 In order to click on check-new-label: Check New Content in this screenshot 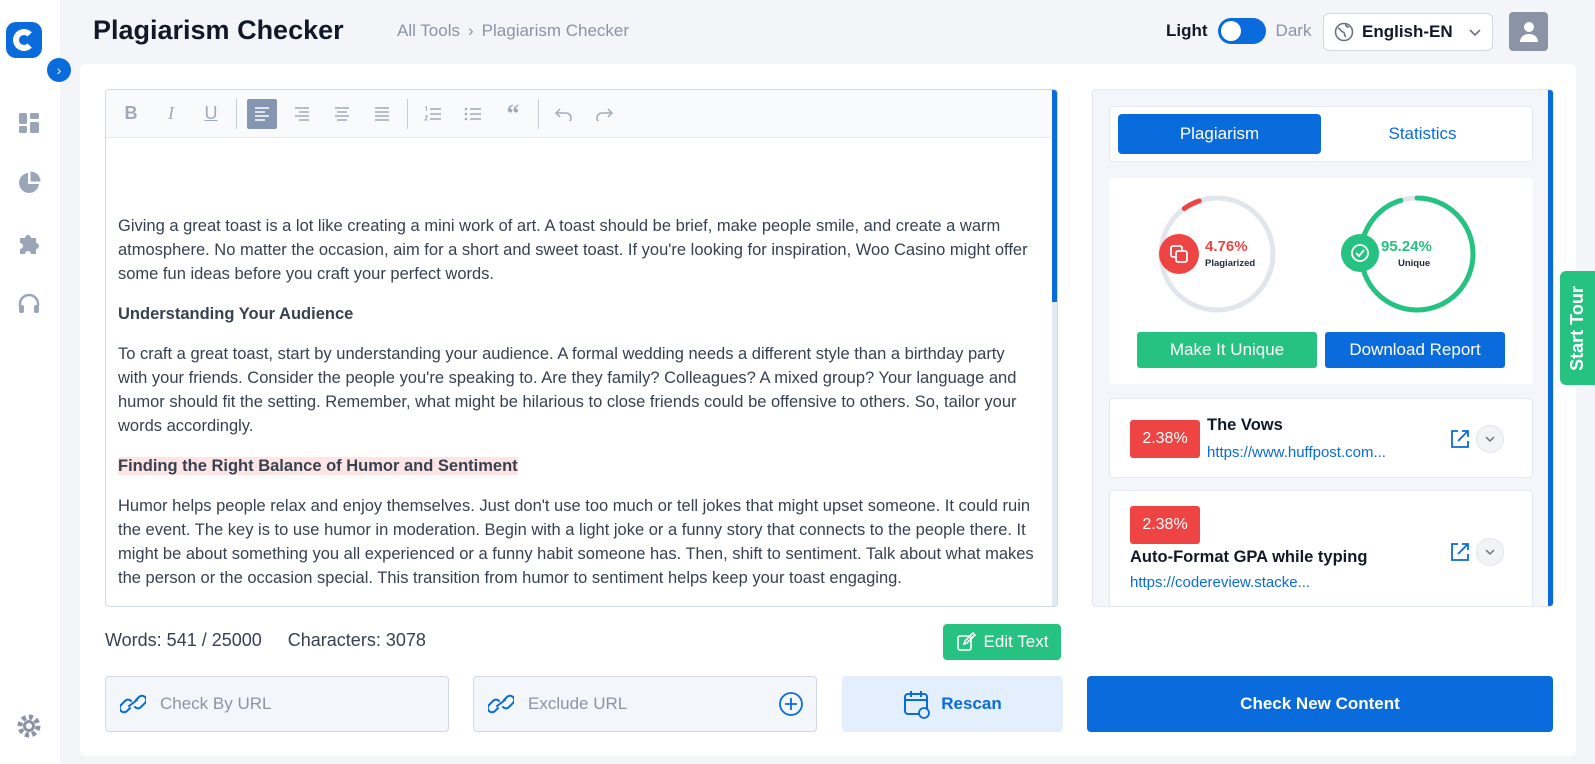, I will do `click(1320, 703)`.